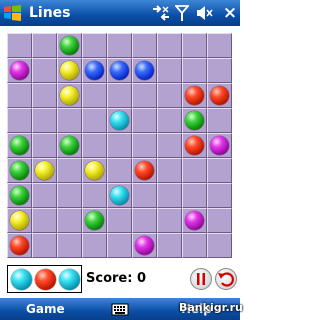  I want to click on volume-icon, so click(204, 13).